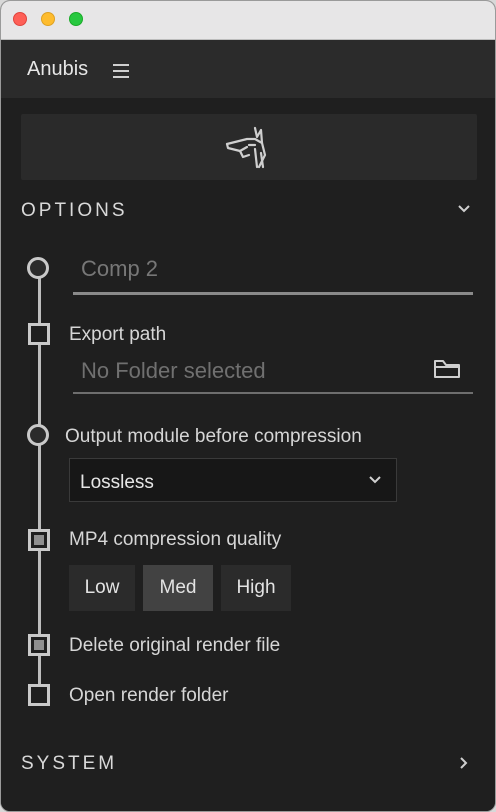 The width and height of the screenshot is (496, 812). I want to click on quality-low-button: Low, so click(102, 588).